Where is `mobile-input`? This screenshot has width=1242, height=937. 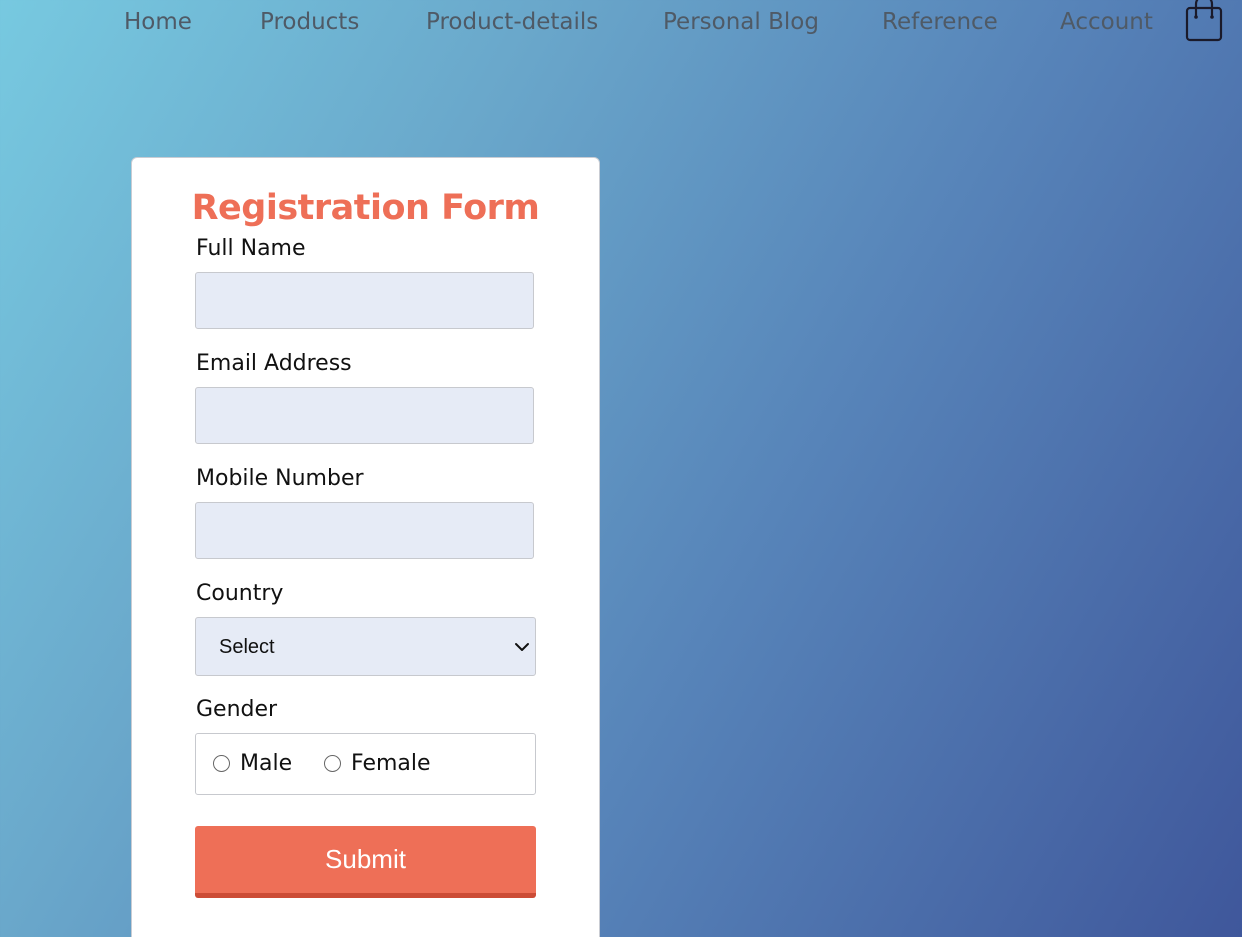
mobile-input is located at coordinates (364, 530).